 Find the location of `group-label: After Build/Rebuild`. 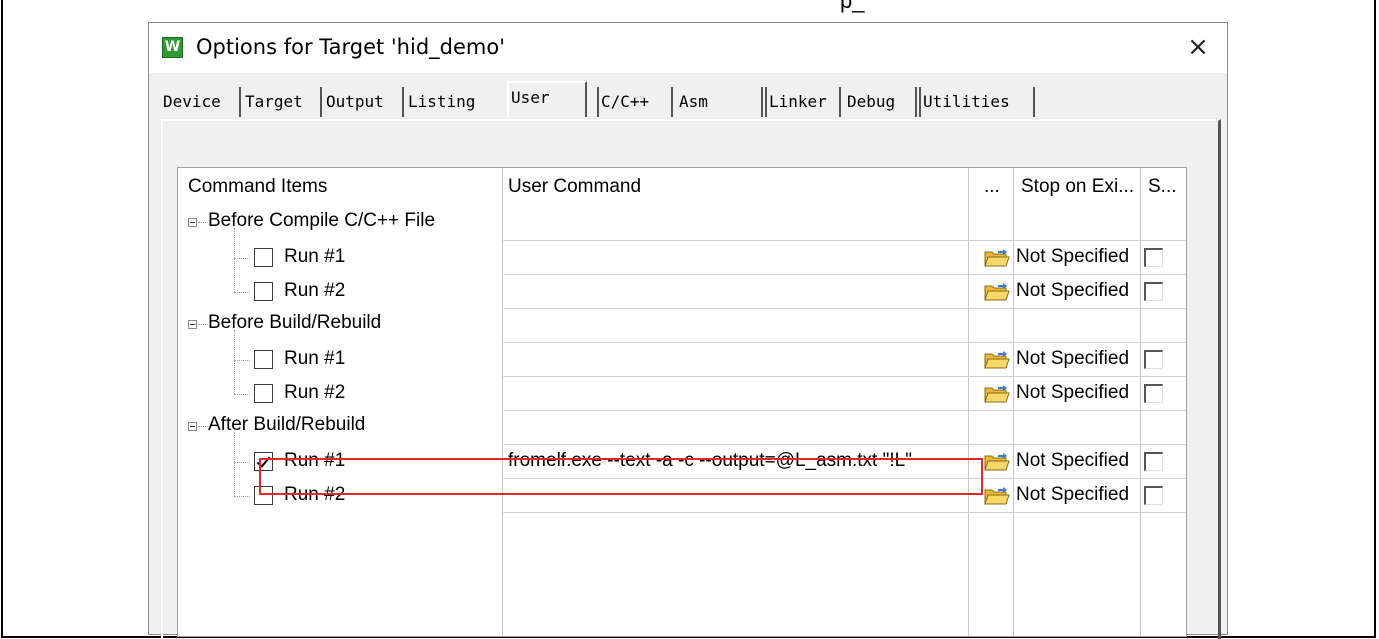

group-label: After Build/Rebuild is located at coordinates (287, 424).